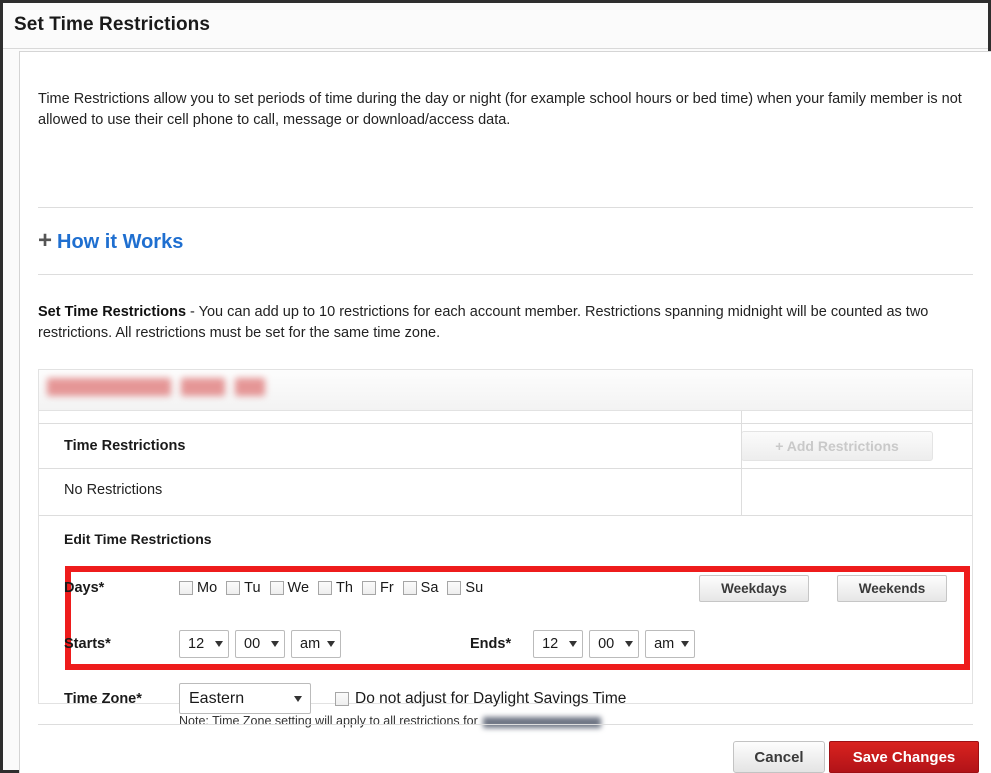  Describe the element at coordinates (196, 644) in the screenshot. I see `starts-hour-value: 12` at that location.